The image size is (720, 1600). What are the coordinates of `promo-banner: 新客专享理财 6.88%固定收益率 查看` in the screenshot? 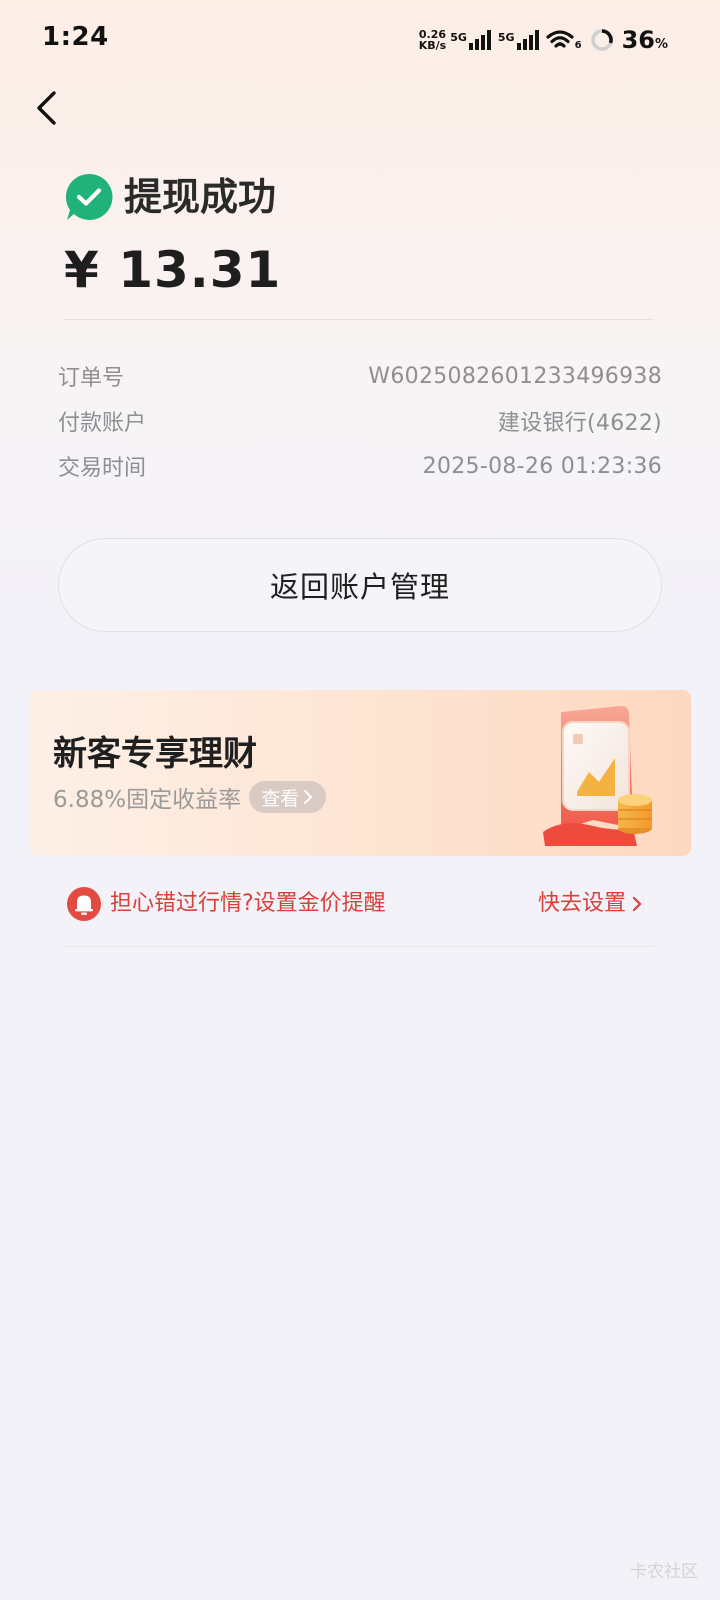 It's located at (360, 773).